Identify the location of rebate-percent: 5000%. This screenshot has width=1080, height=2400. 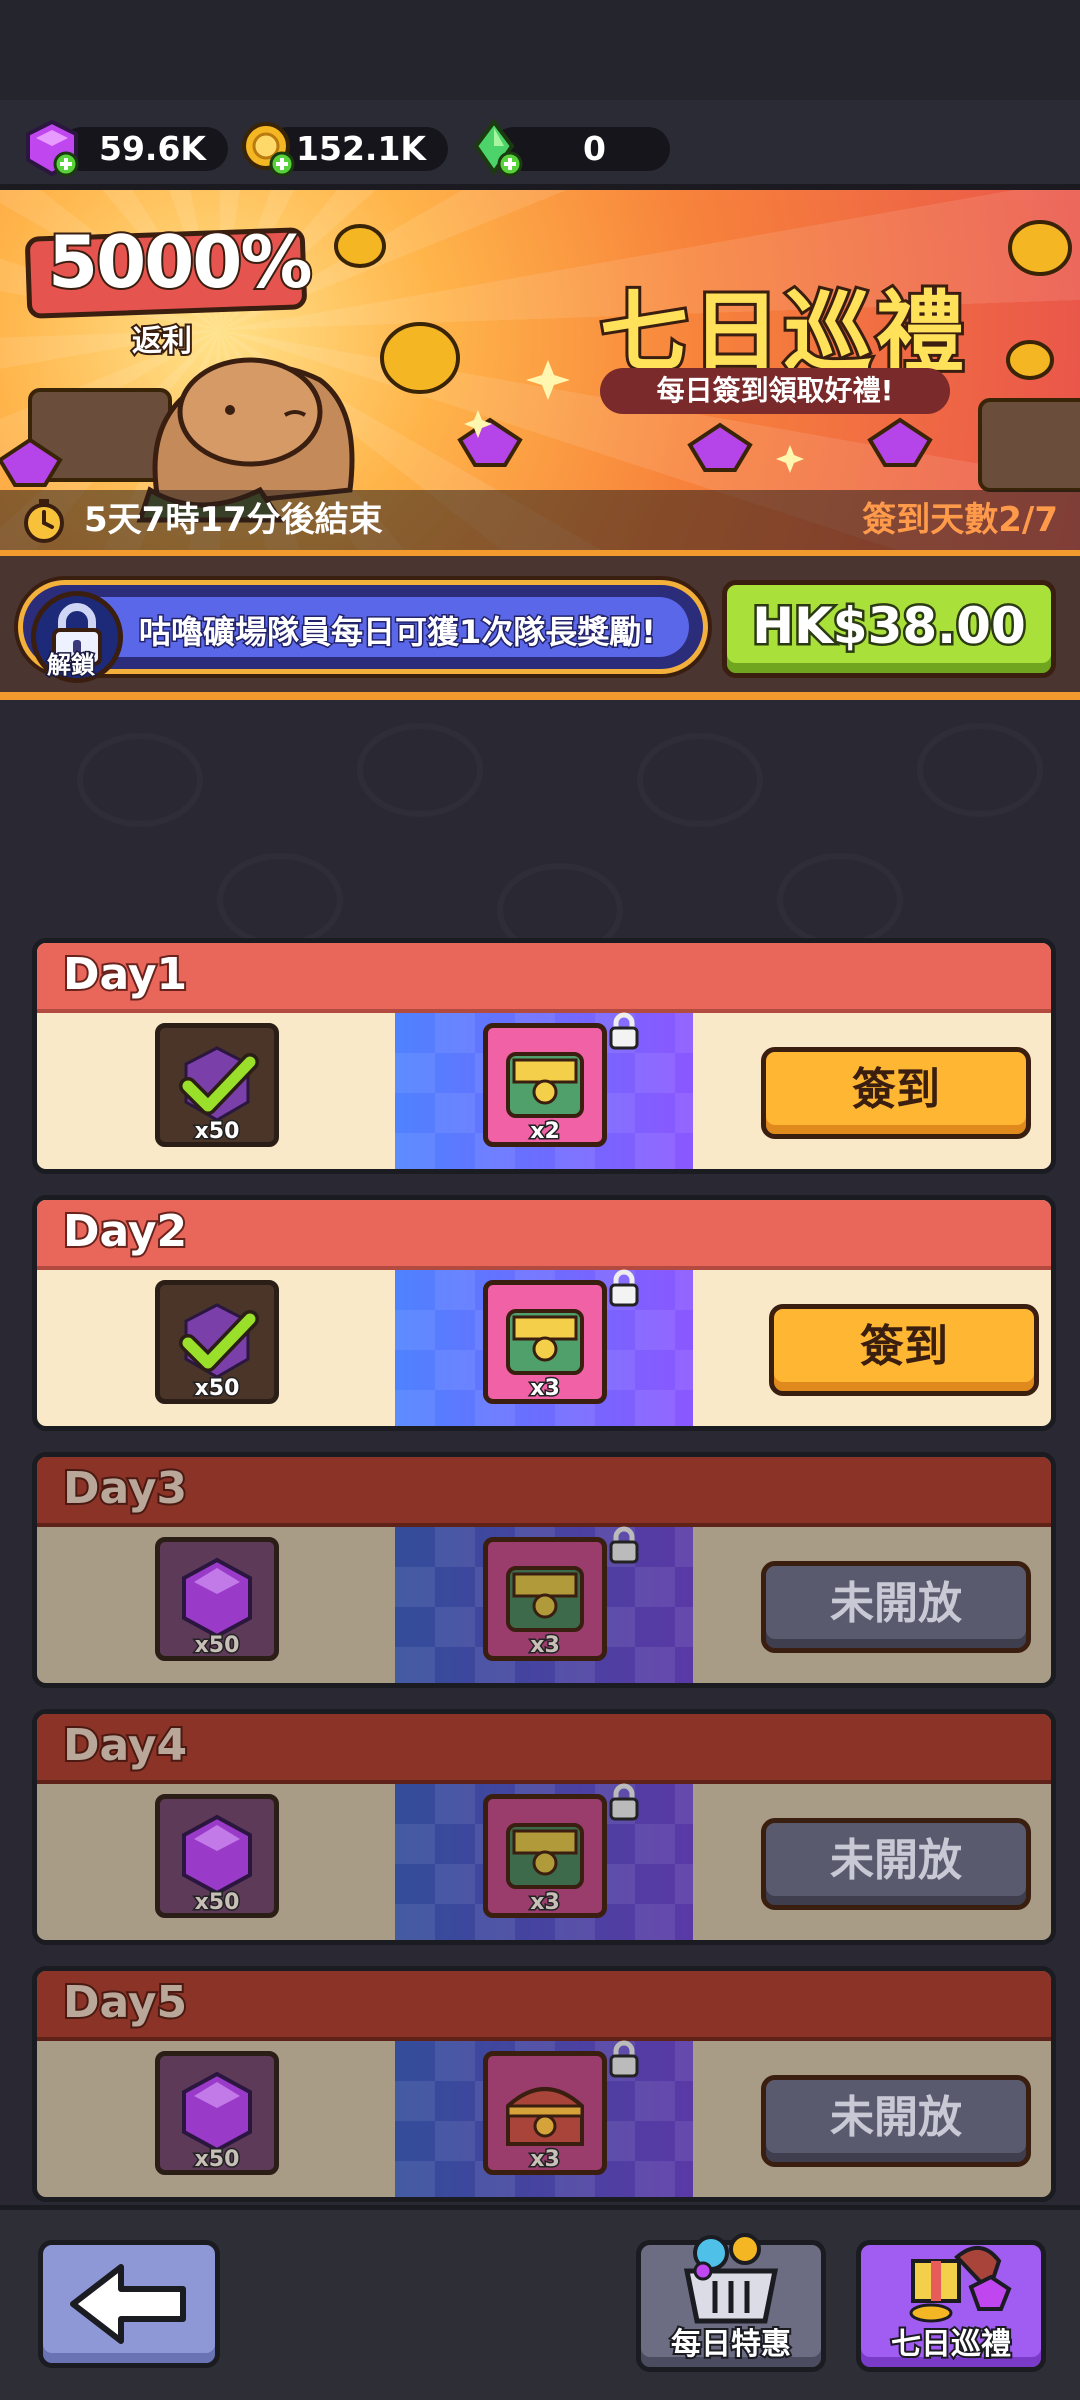
(180, 262).